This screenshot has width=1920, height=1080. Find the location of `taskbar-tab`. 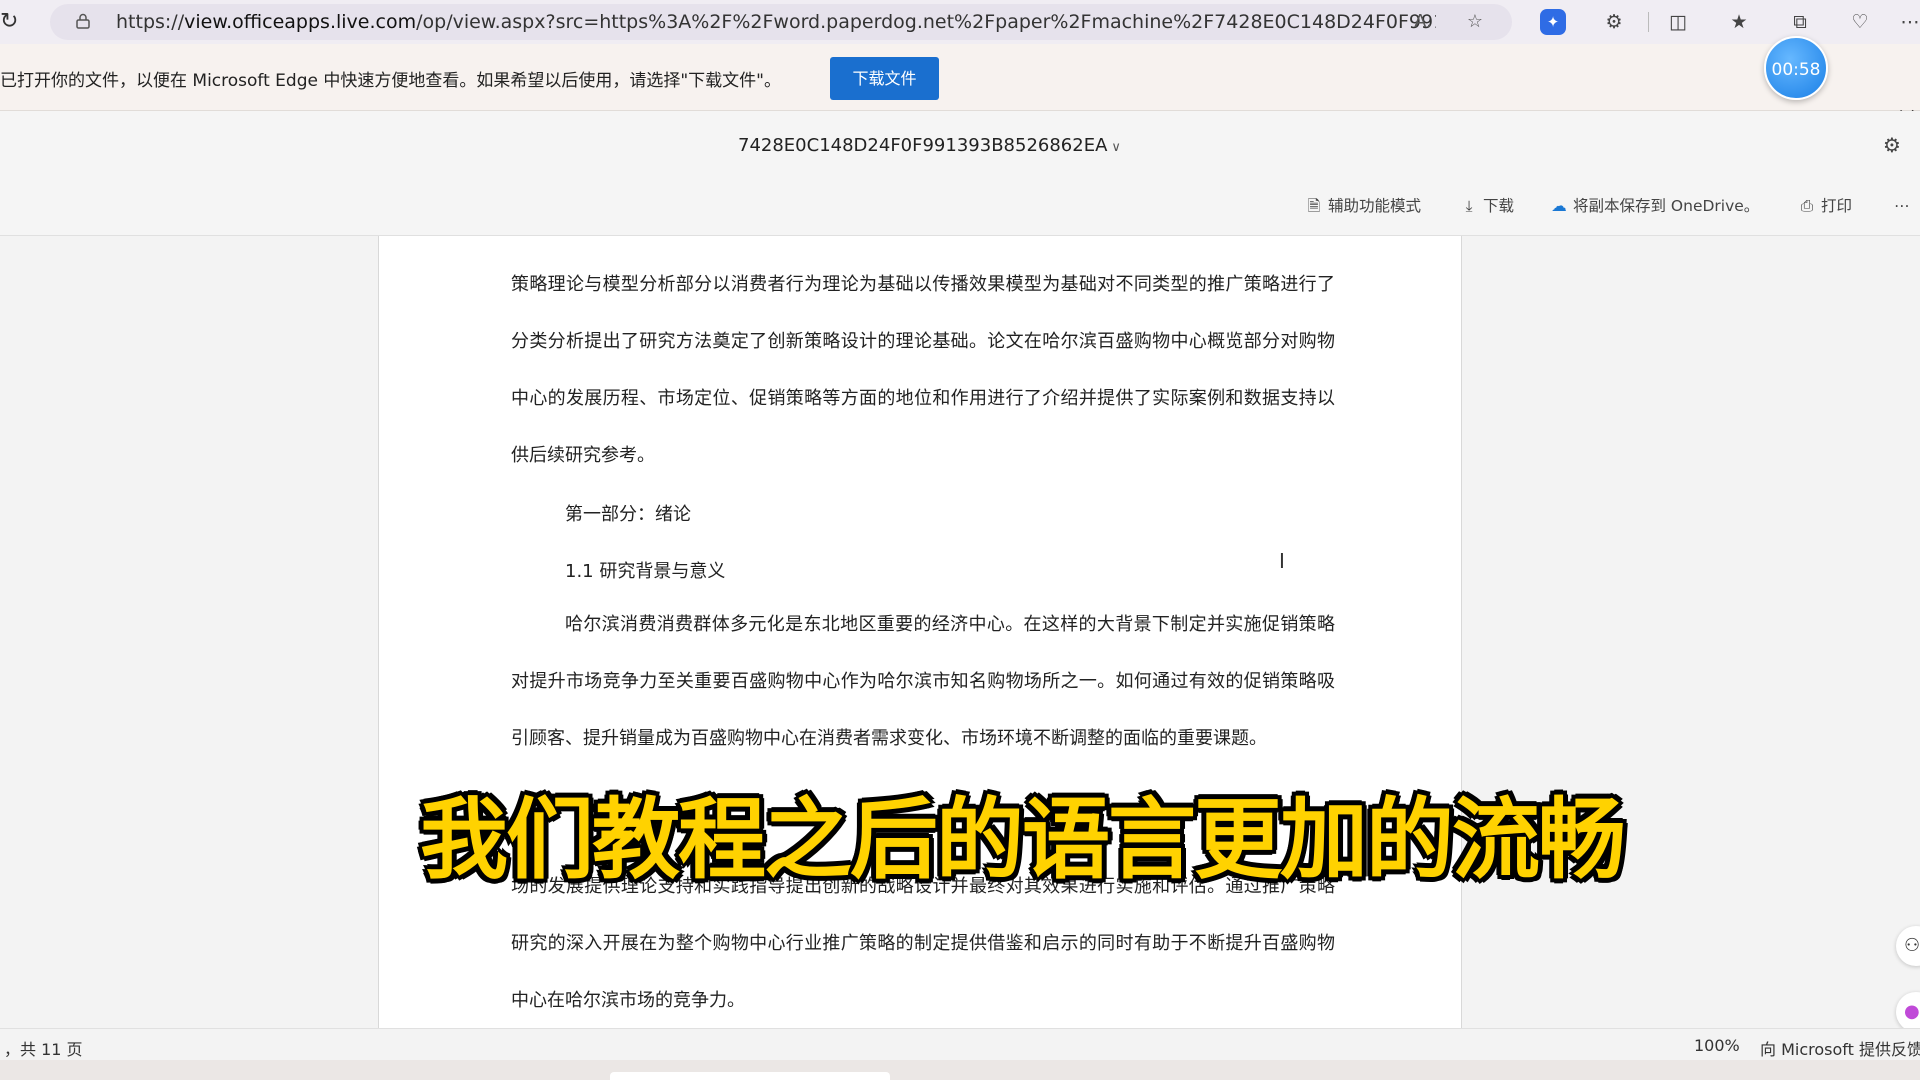

taskbar-tab is located at coordinates (750, 1076).